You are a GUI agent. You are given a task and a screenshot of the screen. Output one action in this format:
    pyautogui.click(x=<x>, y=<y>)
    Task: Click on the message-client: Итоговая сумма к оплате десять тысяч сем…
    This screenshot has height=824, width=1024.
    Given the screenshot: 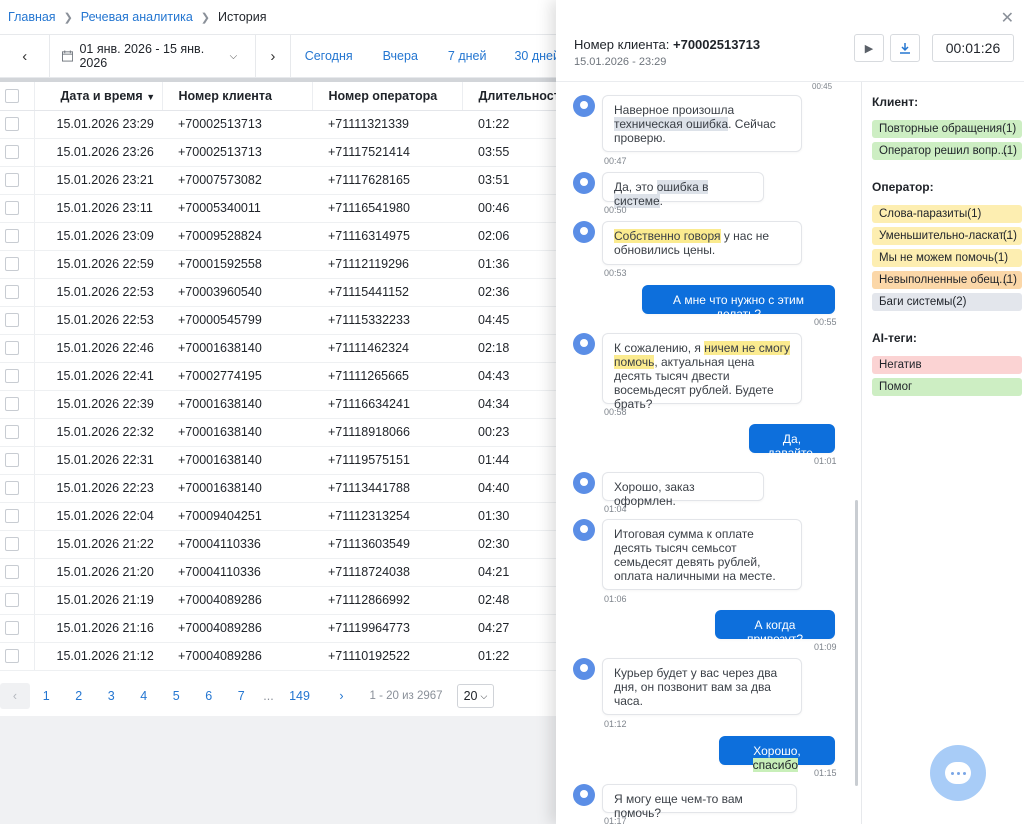 What is the action you would take?
    pyautogui.click(x=702, y=554)
    